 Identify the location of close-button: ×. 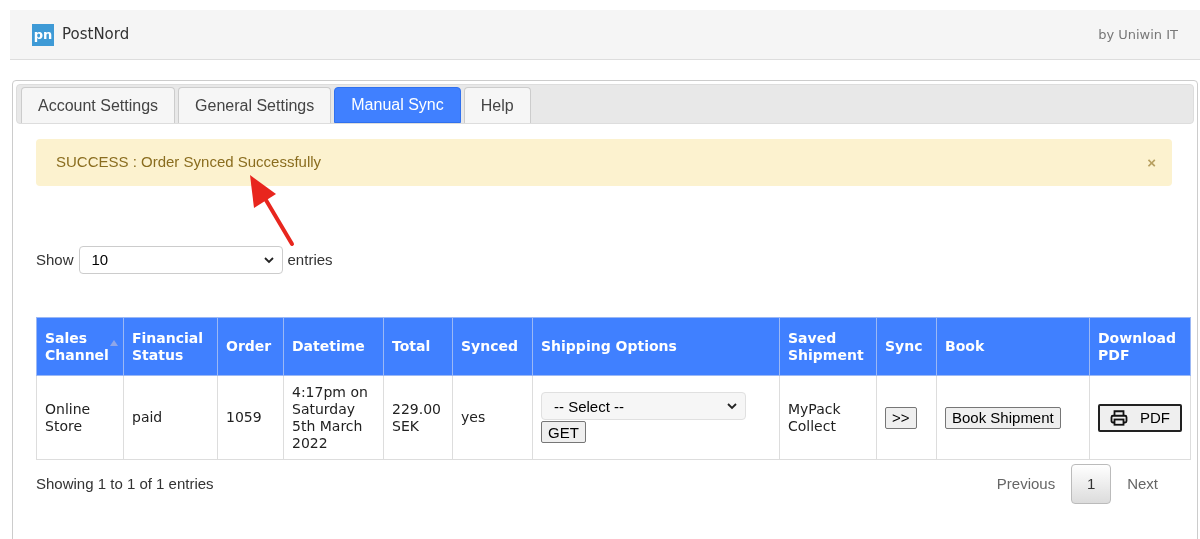
(1151, 162).